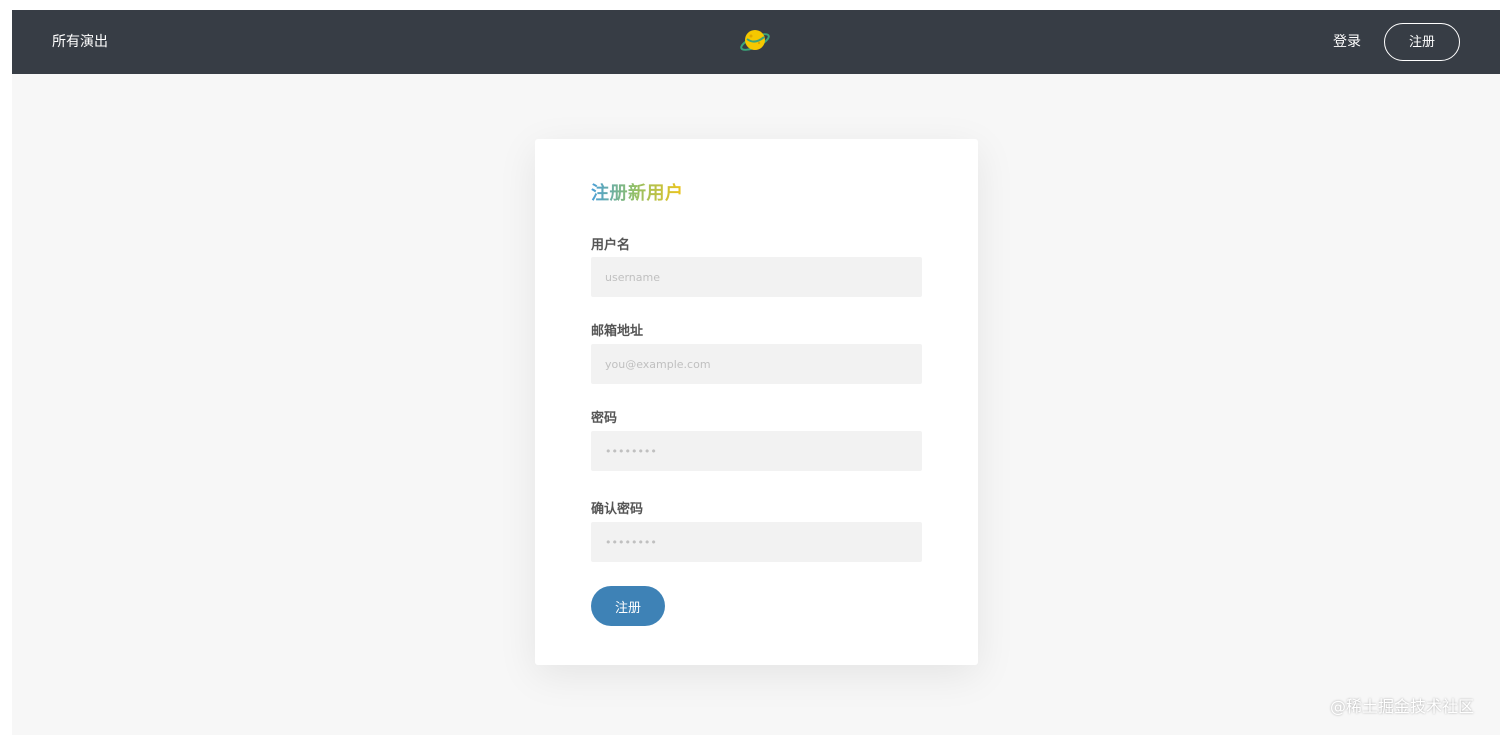 This screenshot has width=1512, height=735. I want to click on register-submit-button: 注册, so click(628, 606).